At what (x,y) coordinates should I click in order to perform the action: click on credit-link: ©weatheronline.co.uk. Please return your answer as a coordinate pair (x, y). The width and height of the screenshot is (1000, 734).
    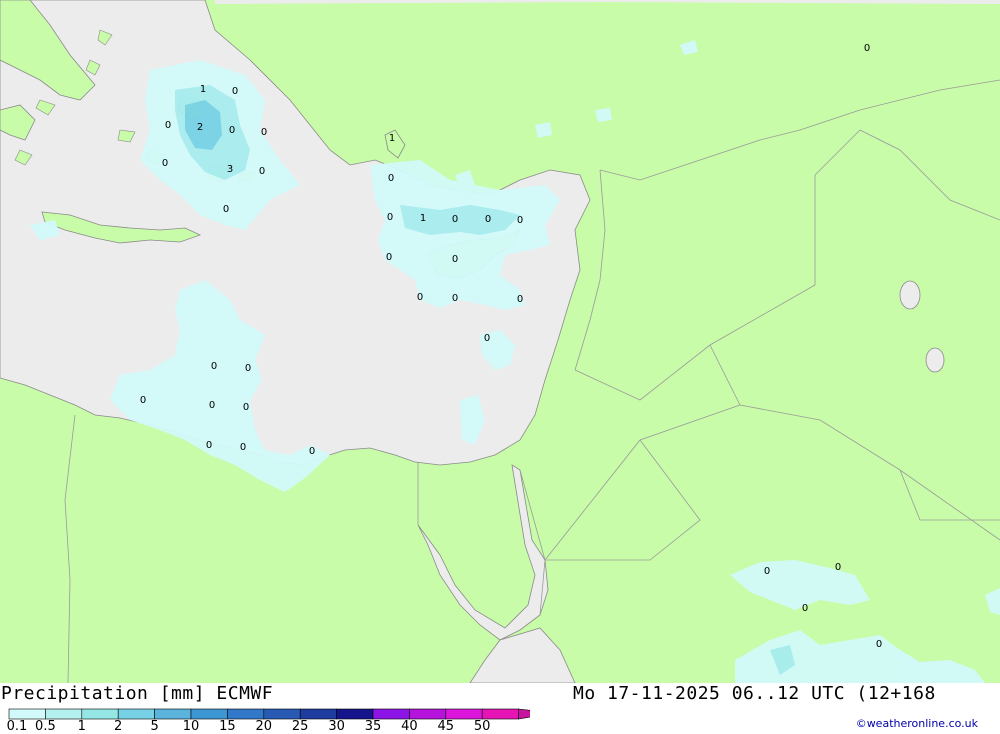
    Looking at the image, I should click on (917, 723).